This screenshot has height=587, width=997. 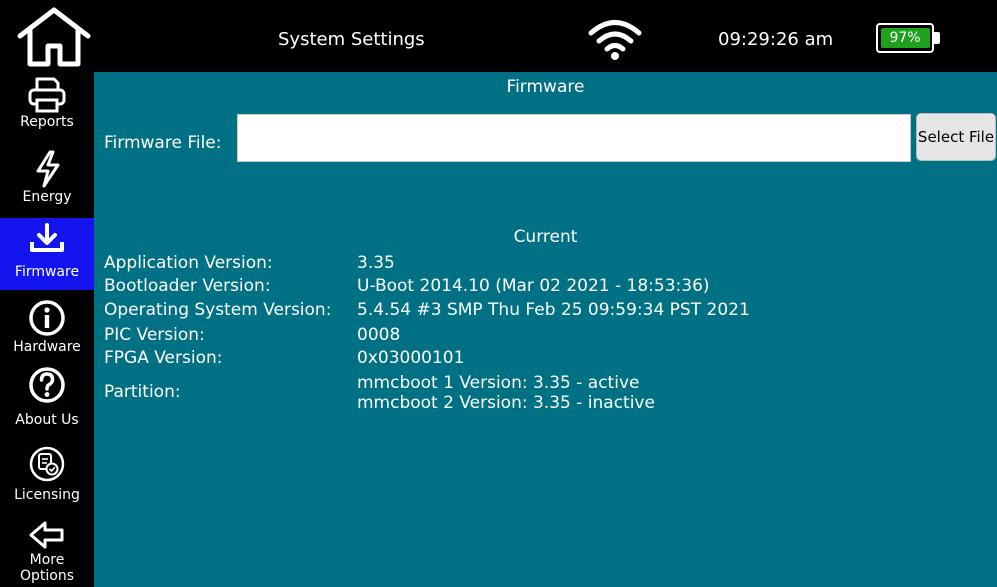 What do you see at coordinates (545, 87) in the screenshot?
I see `firmware-heading: Firmware` at bounding box center [545, 87].